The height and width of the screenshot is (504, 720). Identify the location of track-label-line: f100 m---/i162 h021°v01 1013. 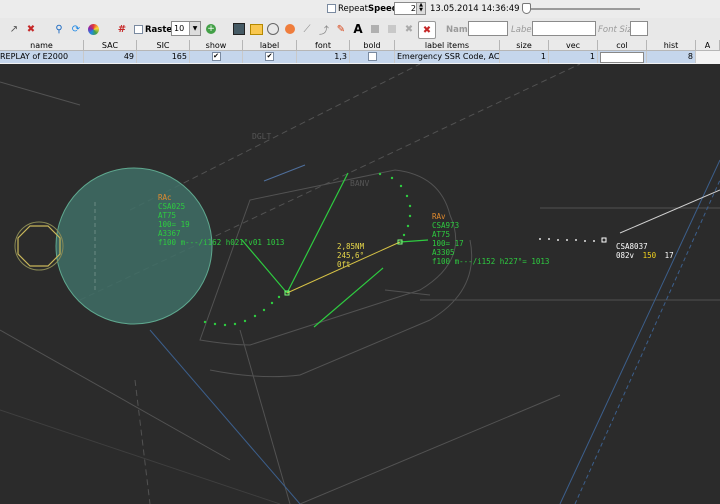
(221, 242).